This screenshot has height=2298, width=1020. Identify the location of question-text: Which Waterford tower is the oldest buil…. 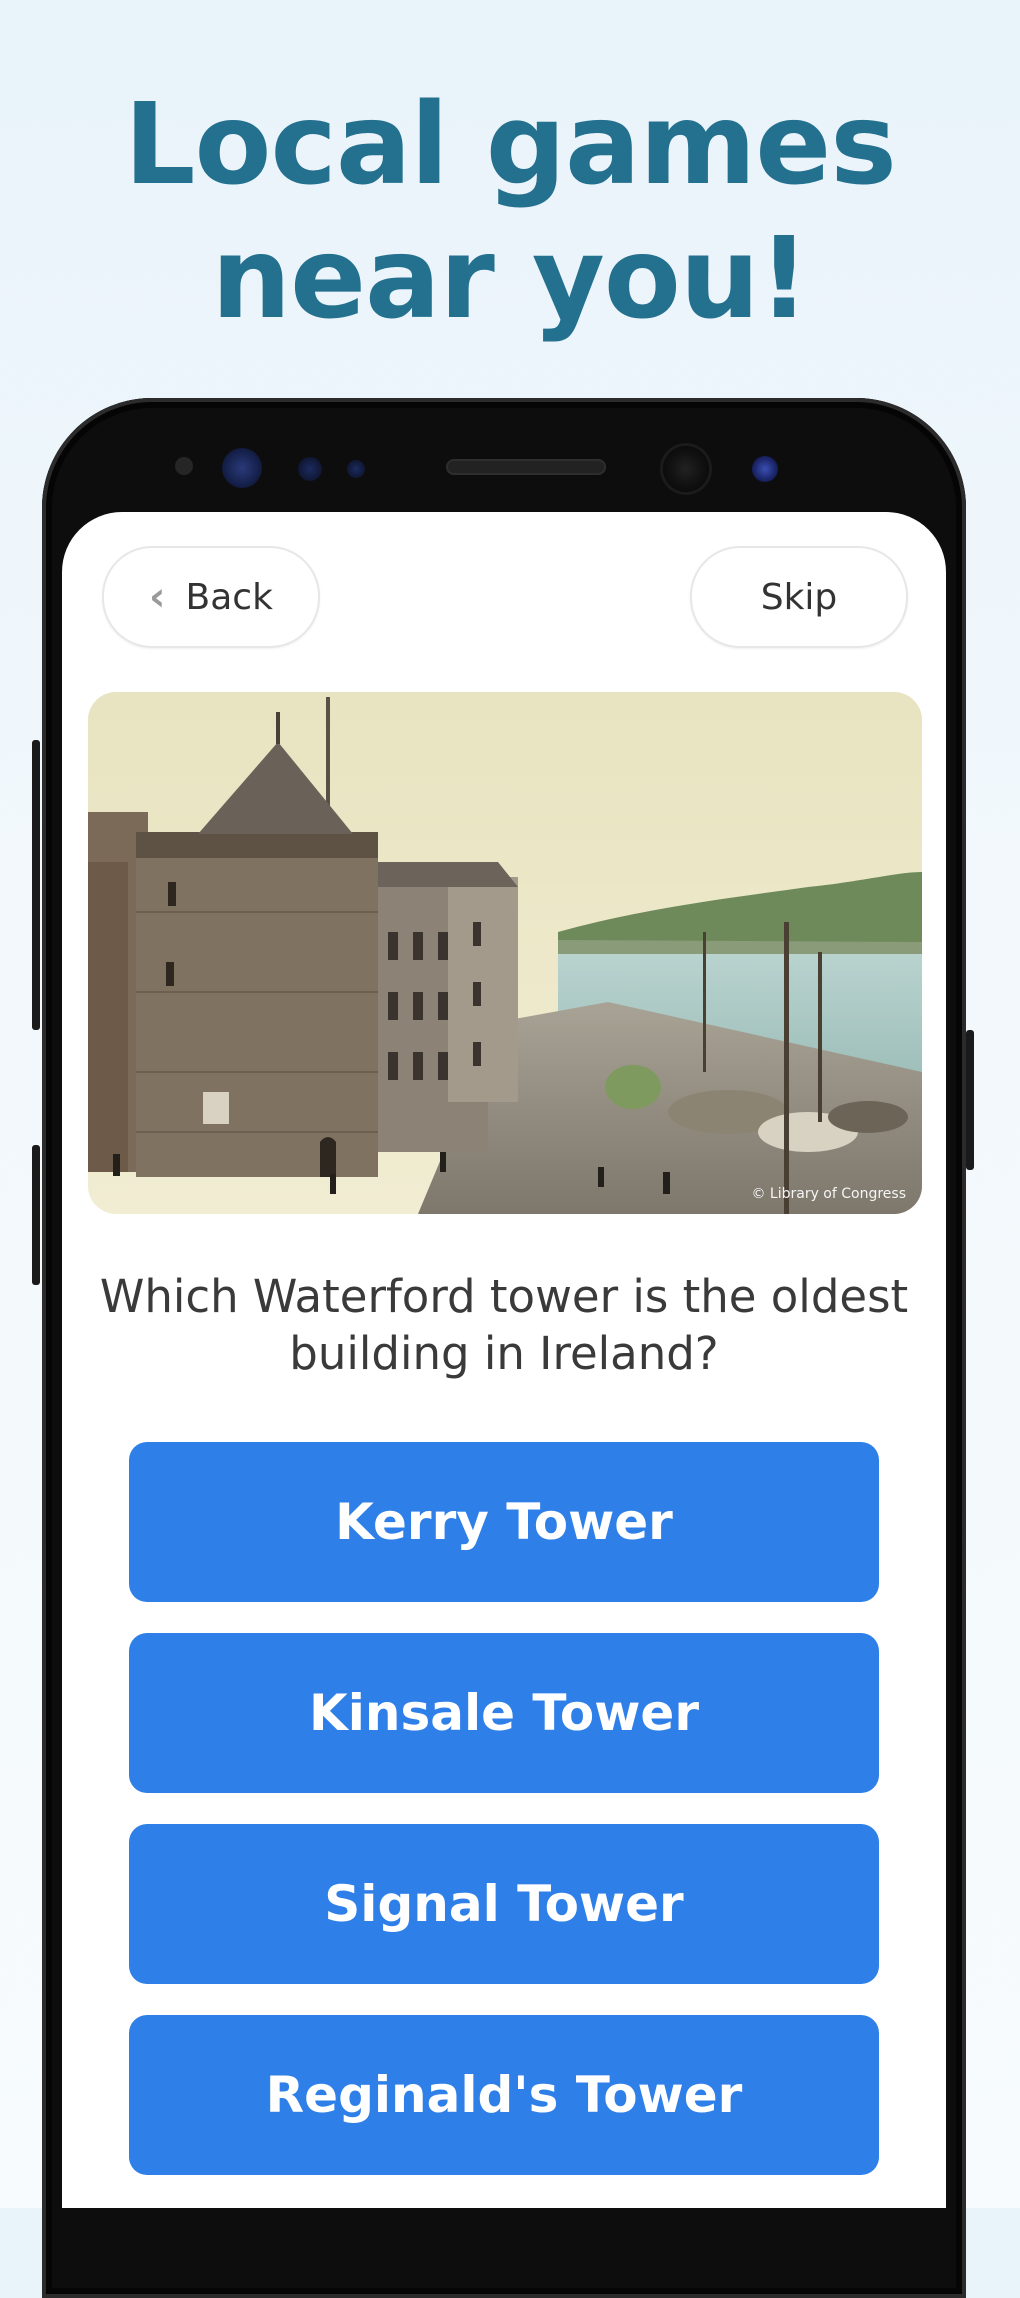
(504, 1325).